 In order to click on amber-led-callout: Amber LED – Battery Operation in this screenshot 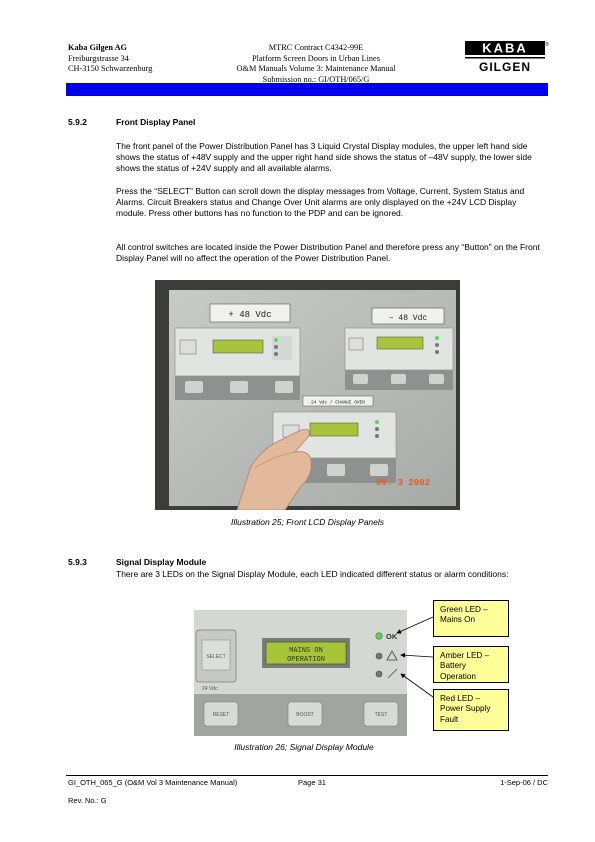, I will do `click(471, 664)`.